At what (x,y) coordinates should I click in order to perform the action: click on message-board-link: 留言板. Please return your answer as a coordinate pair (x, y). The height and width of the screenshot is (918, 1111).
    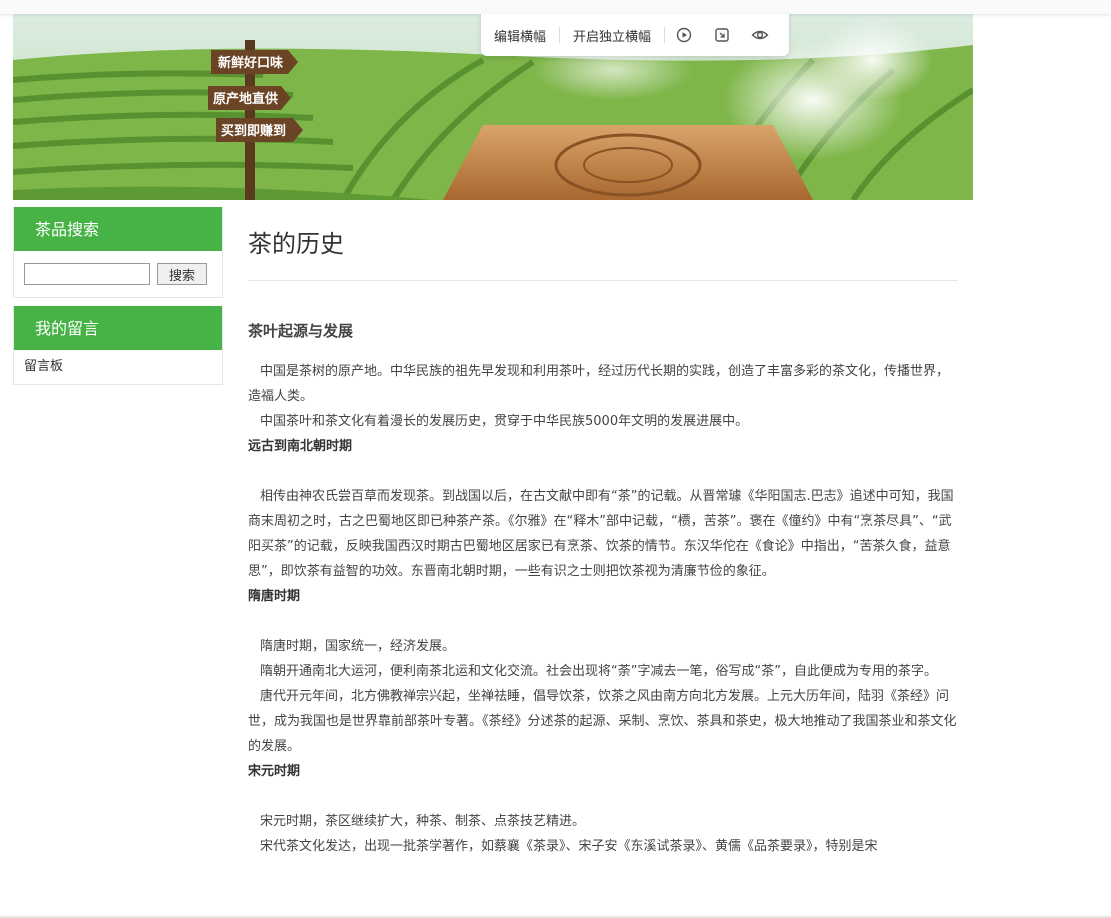
    Looking at the image, I should click on (118, 367).